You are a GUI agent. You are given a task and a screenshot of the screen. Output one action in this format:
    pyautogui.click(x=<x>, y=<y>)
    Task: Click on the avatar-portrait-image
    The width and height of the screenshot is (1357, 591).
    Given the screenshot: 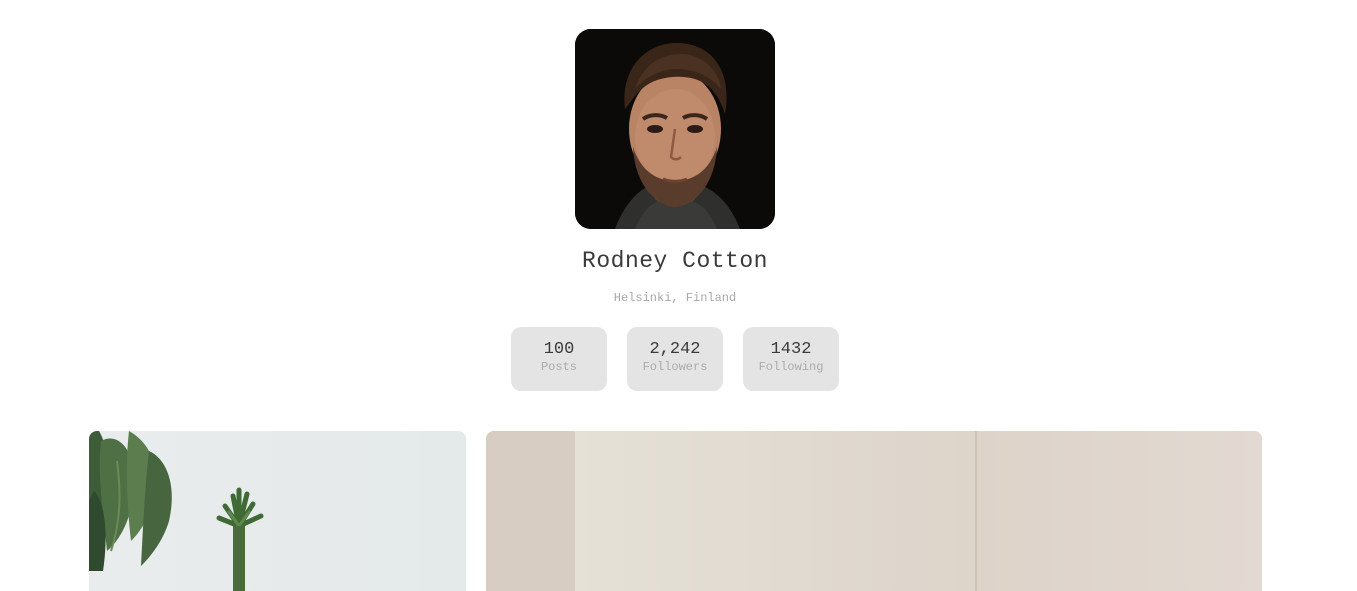 What is the action you would take?
    pyautogui.click(x=675, y=129)
    